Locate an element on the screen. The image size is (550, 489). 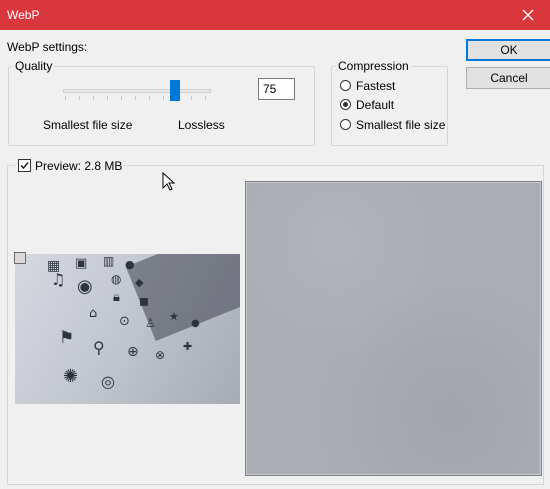
radio-default is located at coordinates (345, 104).